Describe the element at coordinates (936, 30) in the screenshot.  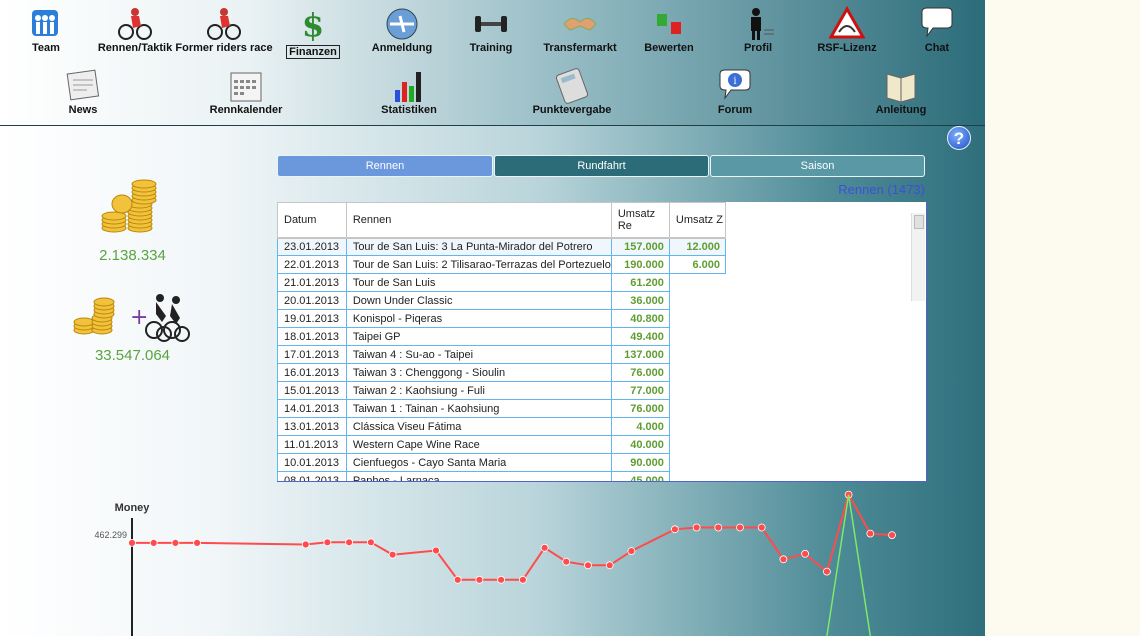
I see `nav-chat: Chat` at that location.